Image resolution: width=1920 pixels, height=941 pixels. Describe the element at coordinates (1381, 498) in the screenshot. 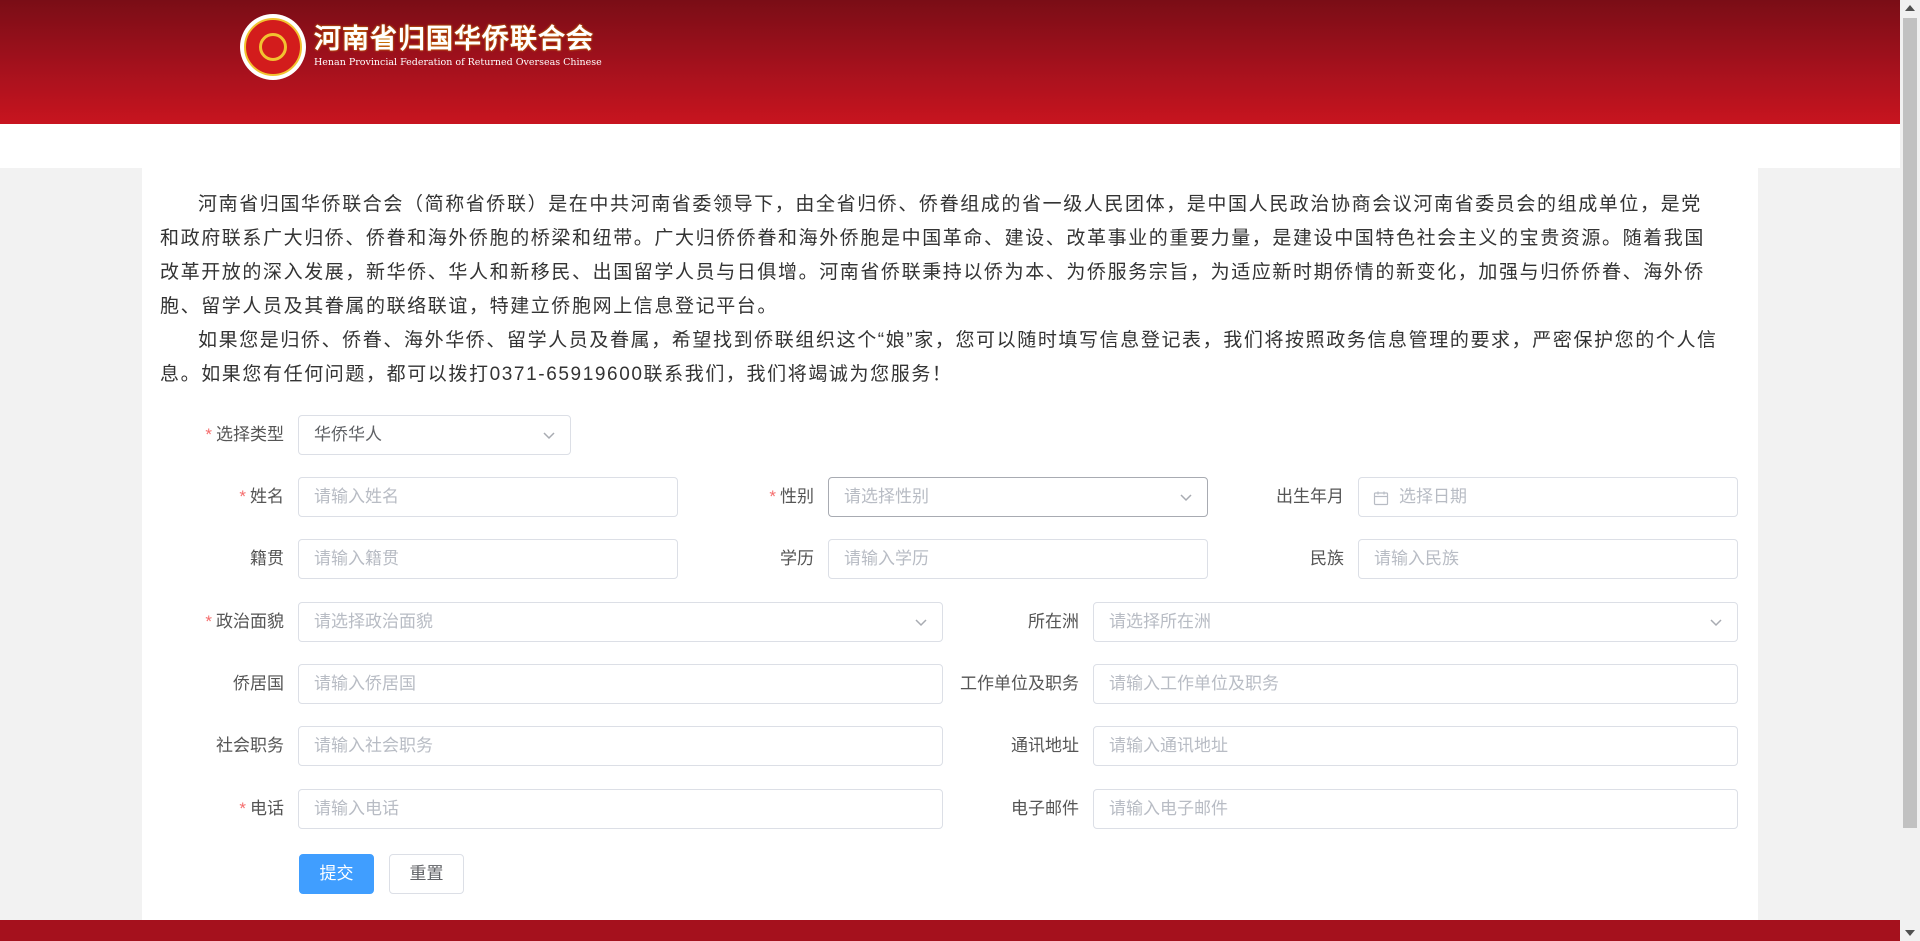

I see `calendar-icon` at that location.